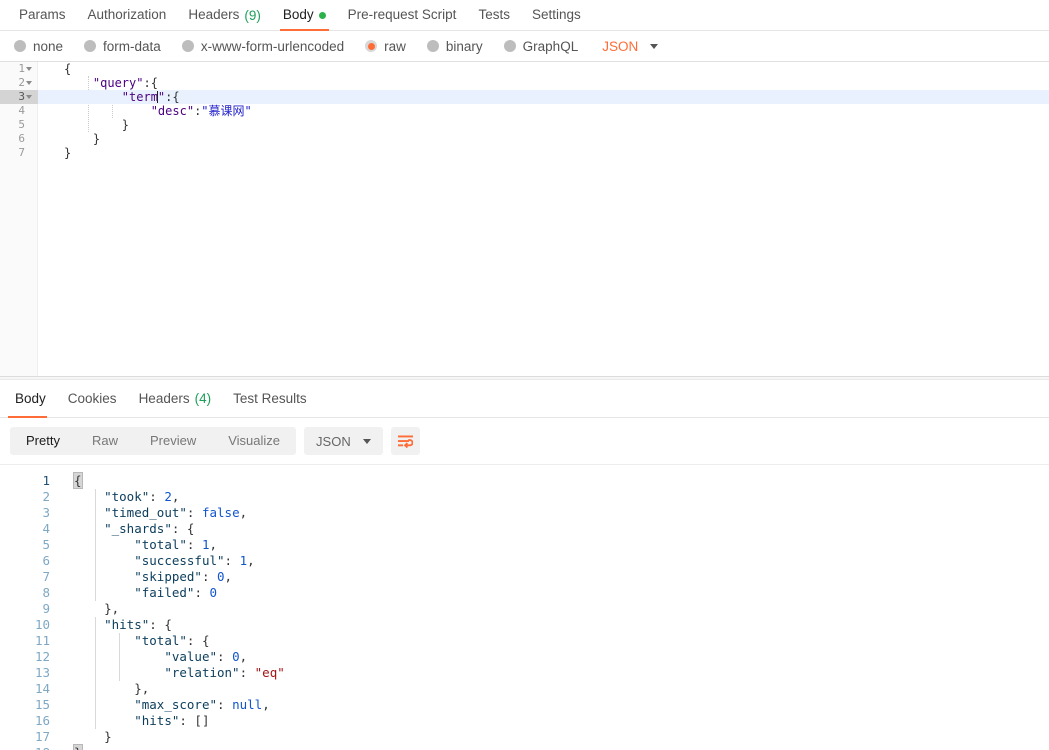 This screenshot has height=750, width=1049. I want to click on body-type-x-www-form-urlencoded: x-www-form-urlencoded, so click(262, 46).